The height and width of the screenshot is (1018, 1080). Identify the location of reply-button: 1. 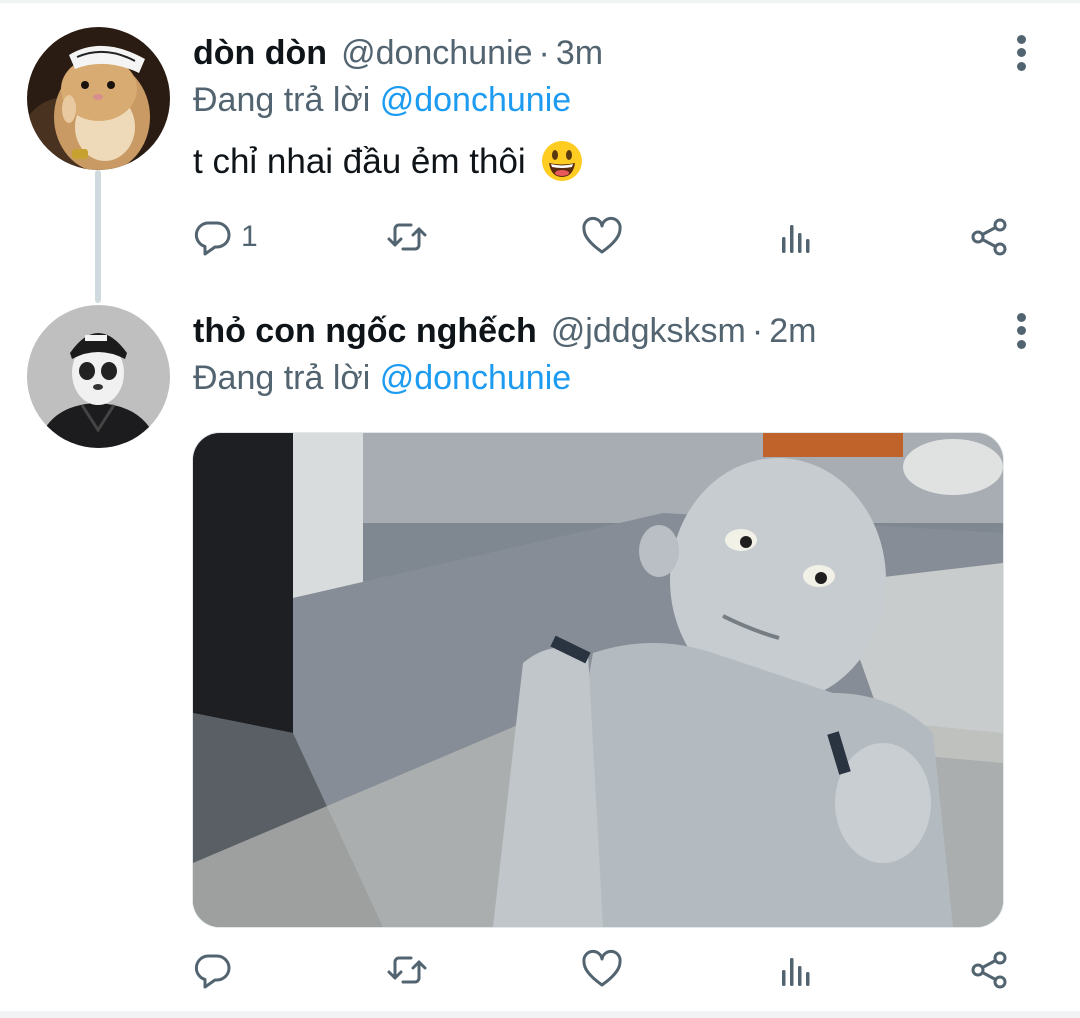
(224, 237).